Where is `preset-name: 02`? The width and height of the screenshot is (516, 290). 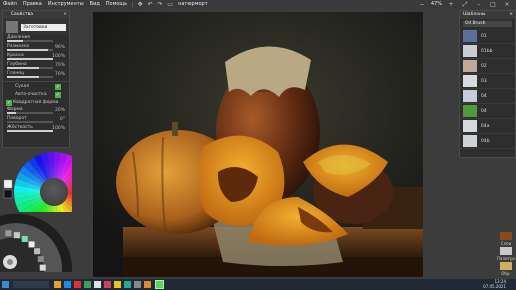 preset-name: 02 is located at coordinates (484, 66).